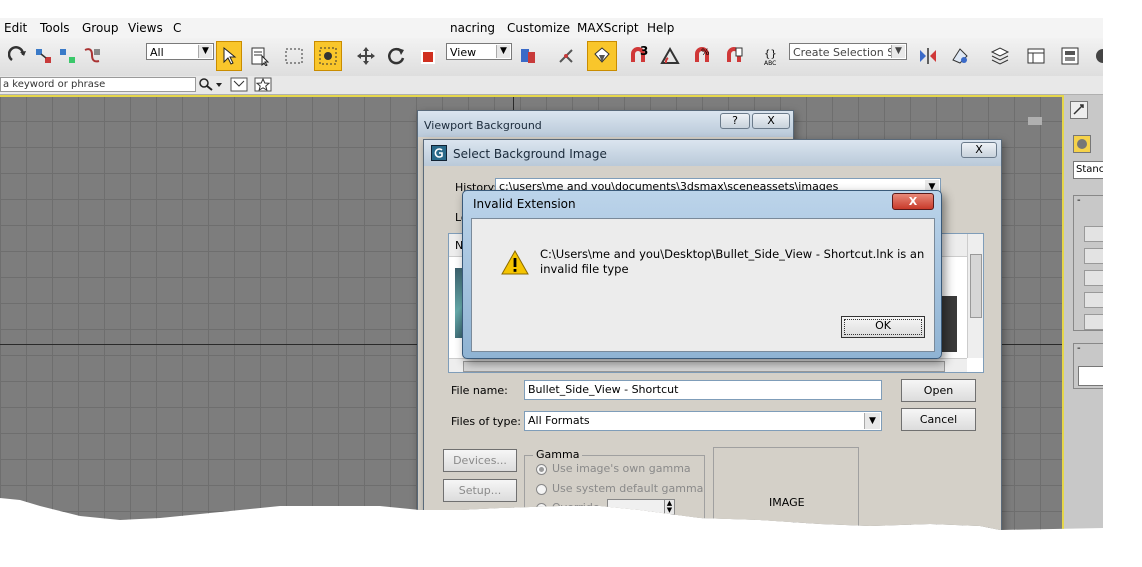  I want to click on gamma-override-radio, so click(541, 508).